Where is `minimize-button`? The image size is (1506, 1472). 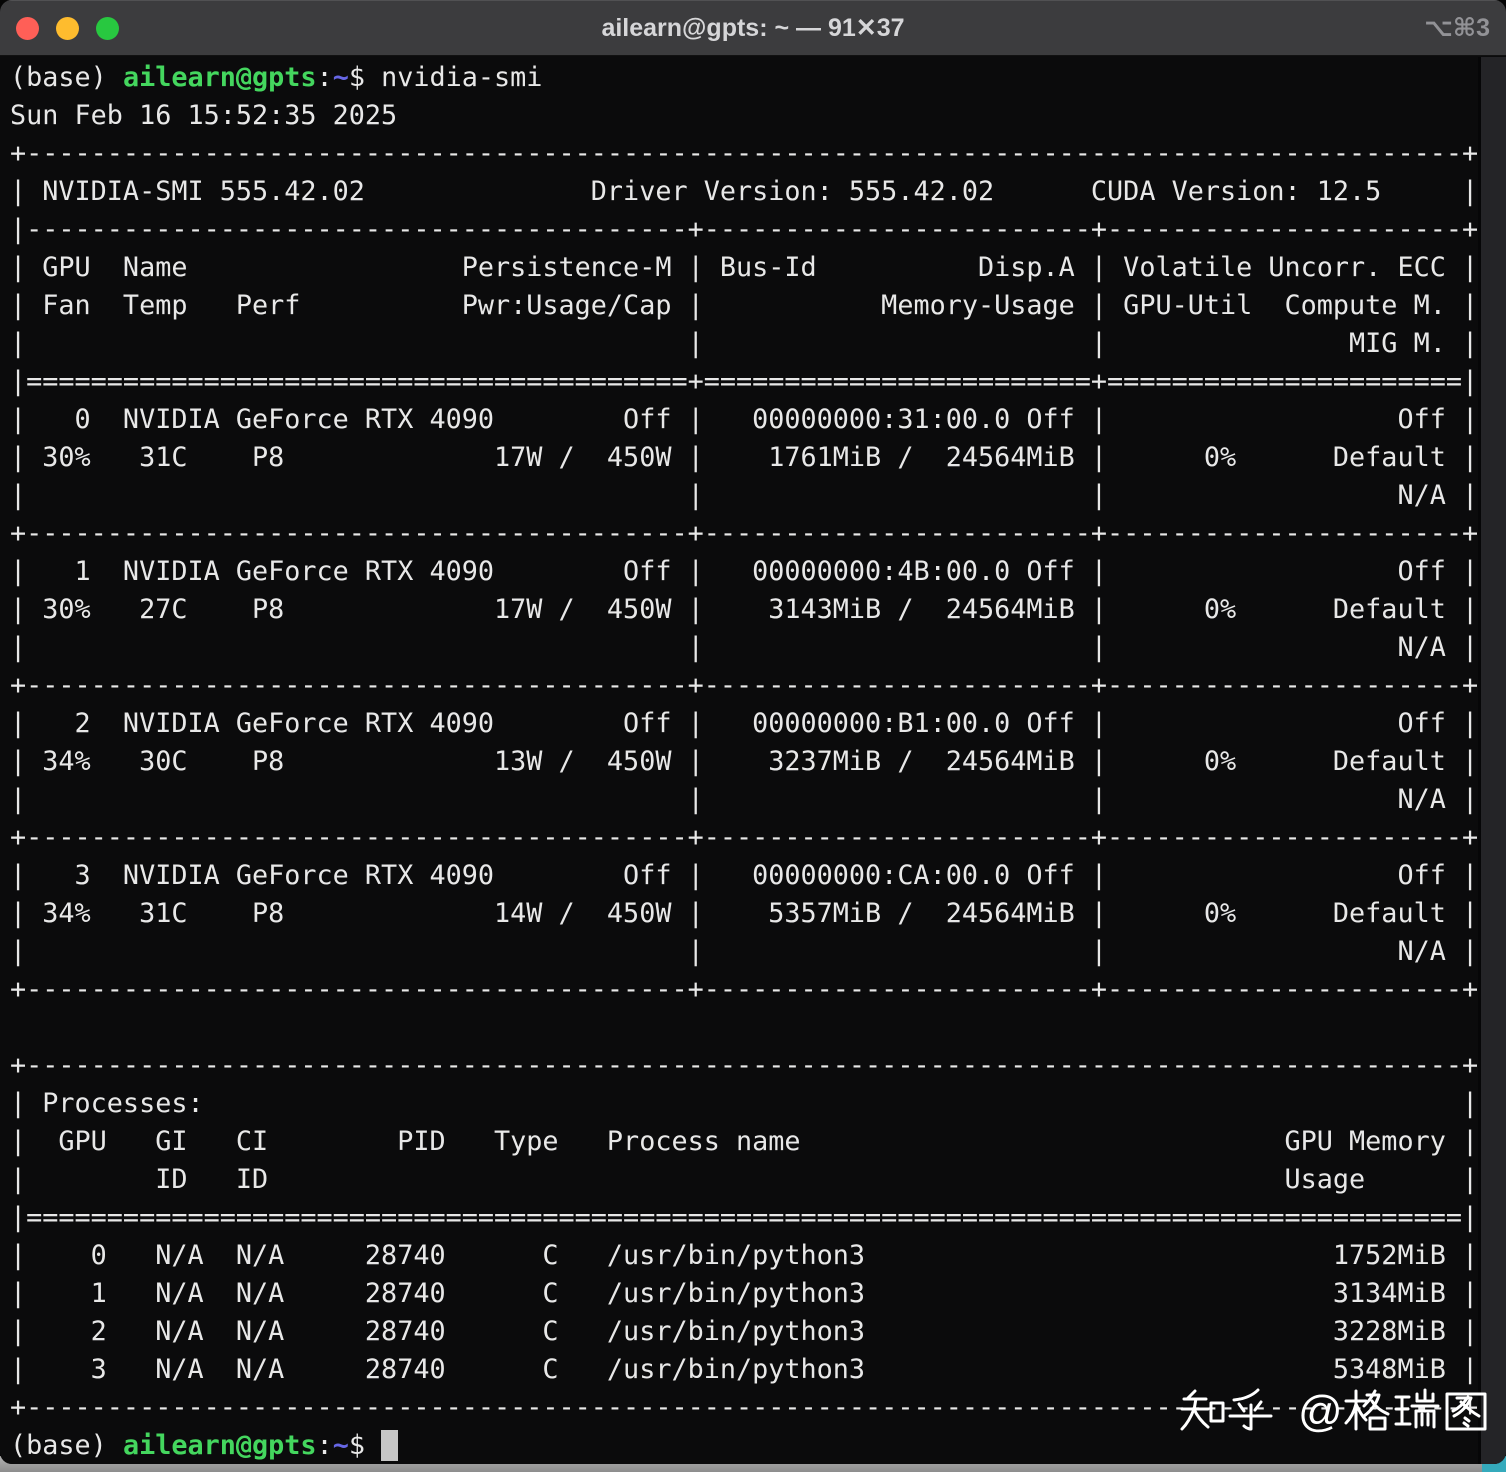 minimize-button is located at coordinates (67, 28).